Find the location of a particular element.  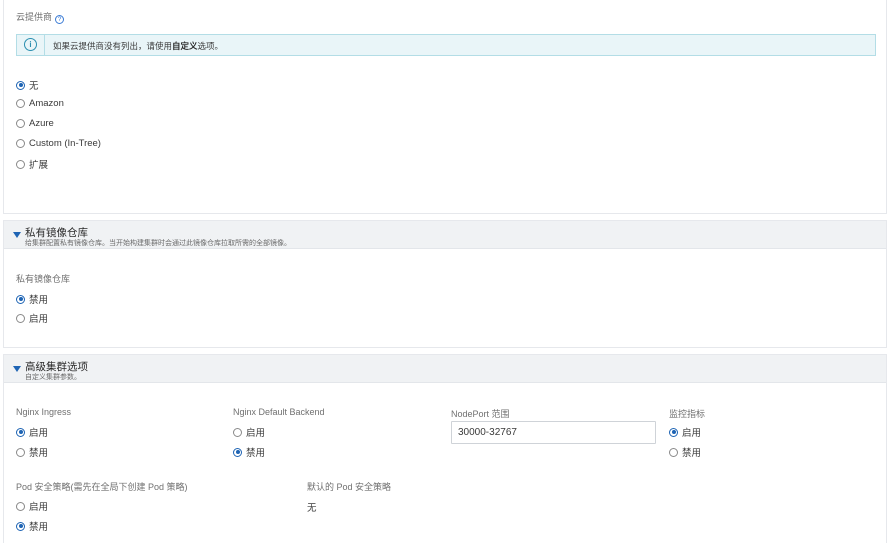

registry-option-enable: 启用 is located at coordinates (32, 318).